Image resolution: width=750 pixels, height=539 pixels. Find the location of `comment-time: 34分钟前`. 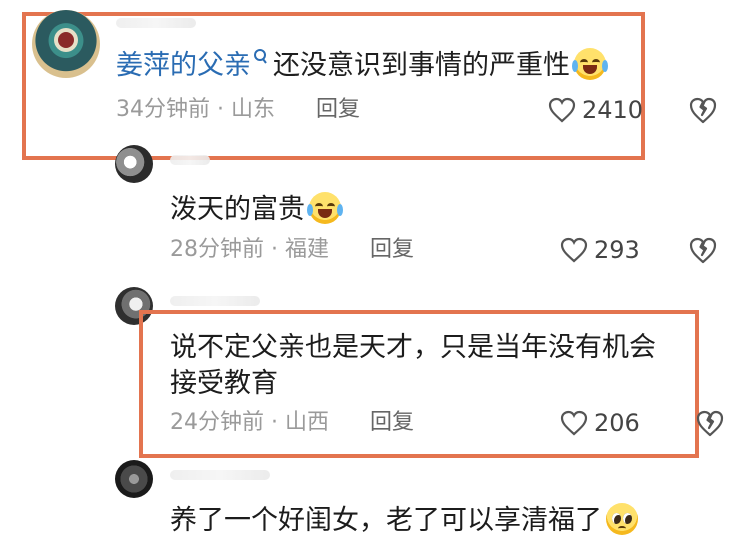

comment-time: 34分钟前 is located at coordinates (163, 109).